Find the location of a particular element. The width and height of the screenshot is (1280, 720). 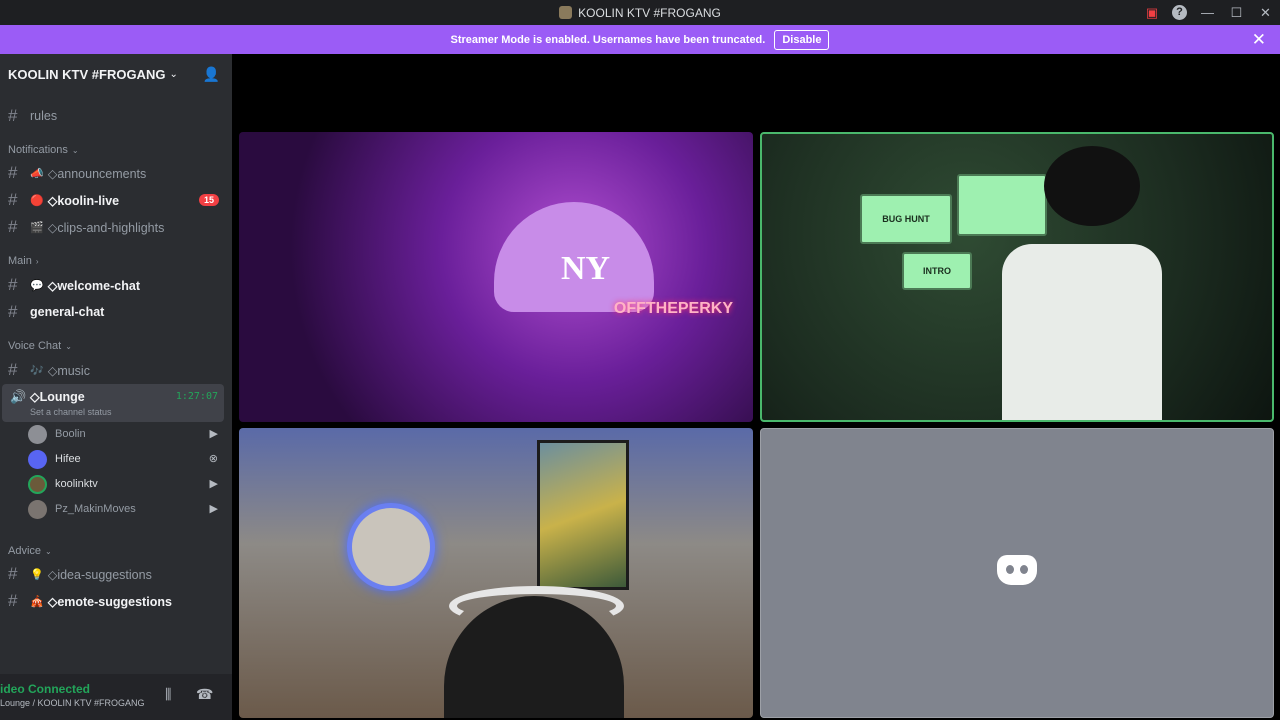

server-name: KOOLIN KTV #FROGANG is located at coordinates (87, 74).